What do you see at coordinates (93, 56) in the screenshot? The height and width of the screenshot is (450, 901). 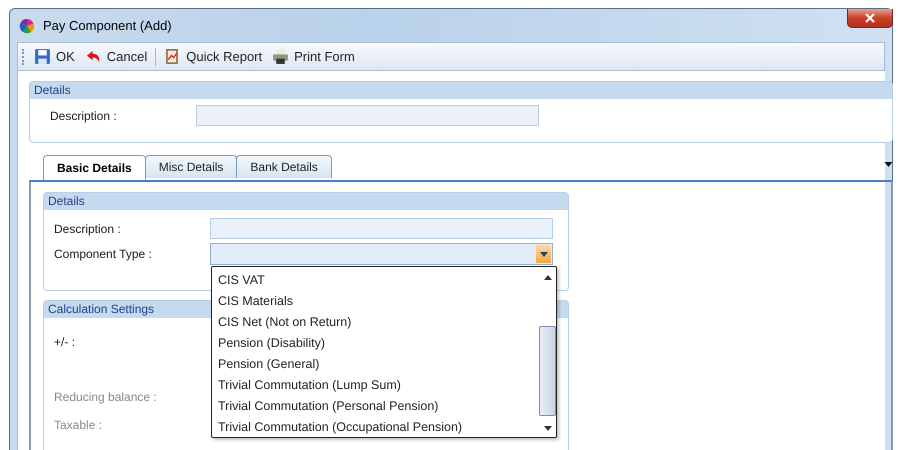 I see `back-arrow-icon` at bounding box center [93, 56].